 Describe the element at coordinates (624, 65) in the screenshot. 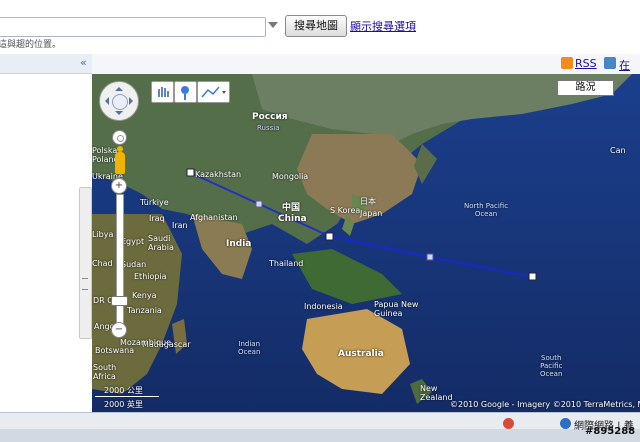

I see `link-link: 在` at that location.